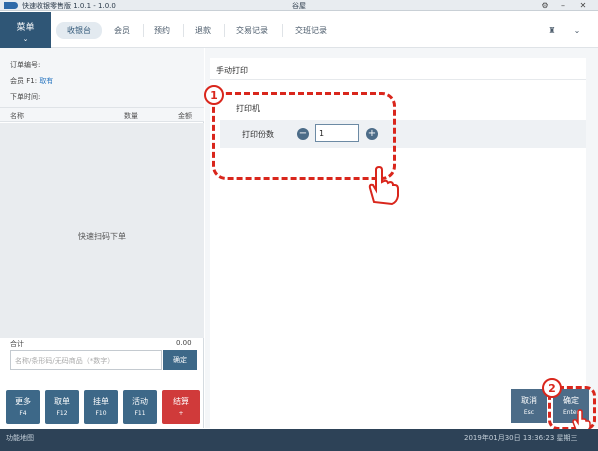 The width and height of the screenshot is (598, 451). I want to click on close-icon: ✕, so click(583, 5).